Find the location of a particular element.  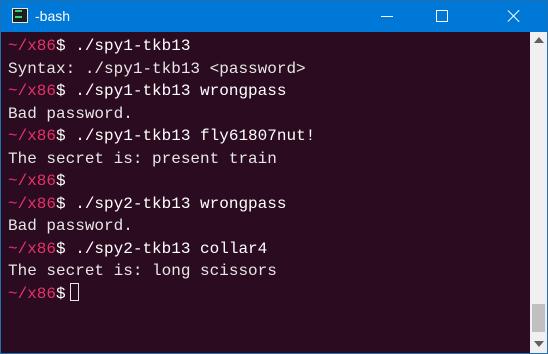

vertical-scrollbar is located at coordinates (538, 192).